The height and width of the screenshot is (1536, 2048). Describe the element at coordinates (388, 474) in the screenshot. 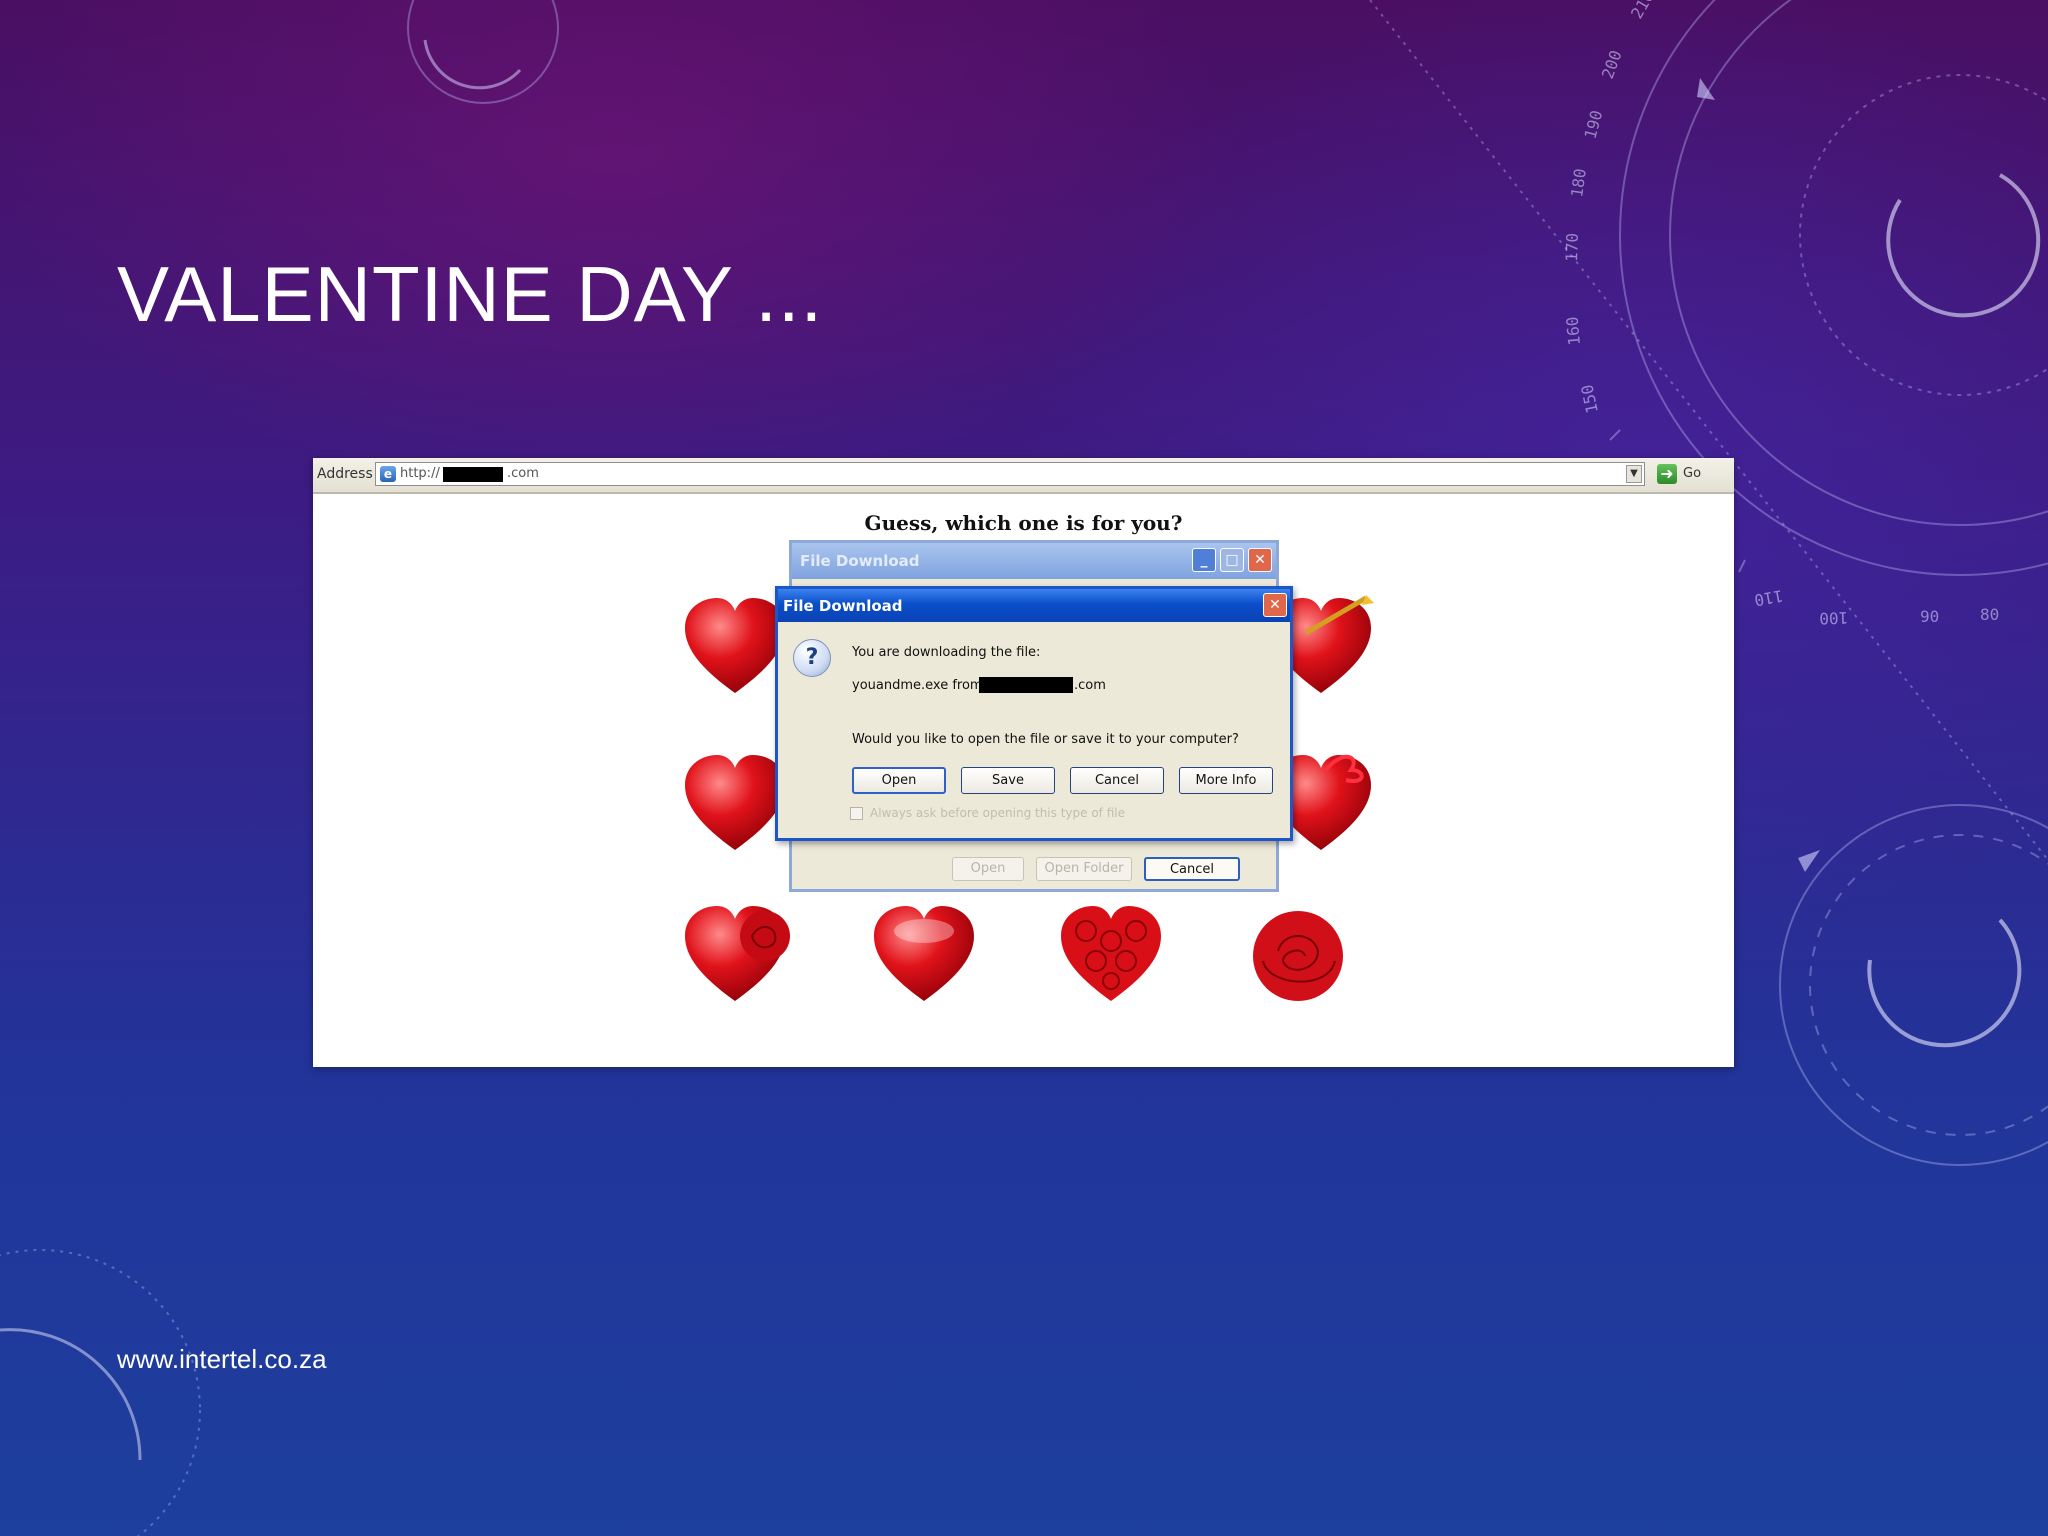

I see `ie-page-icon: e` at that location.